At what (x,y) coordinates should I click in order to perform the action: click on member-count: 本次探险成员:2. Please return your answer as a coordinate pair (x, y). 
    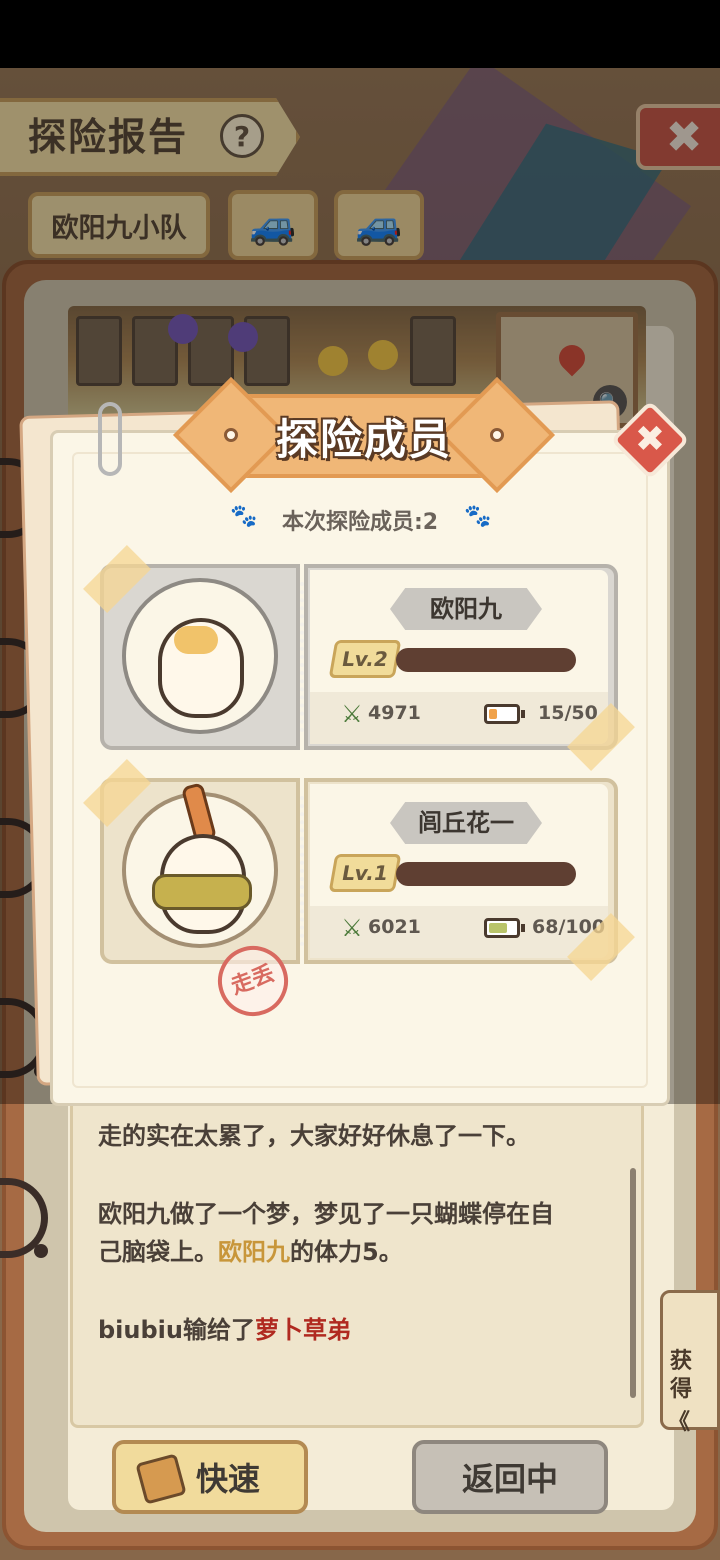
    Looking at the image, I should click on (360, 522).